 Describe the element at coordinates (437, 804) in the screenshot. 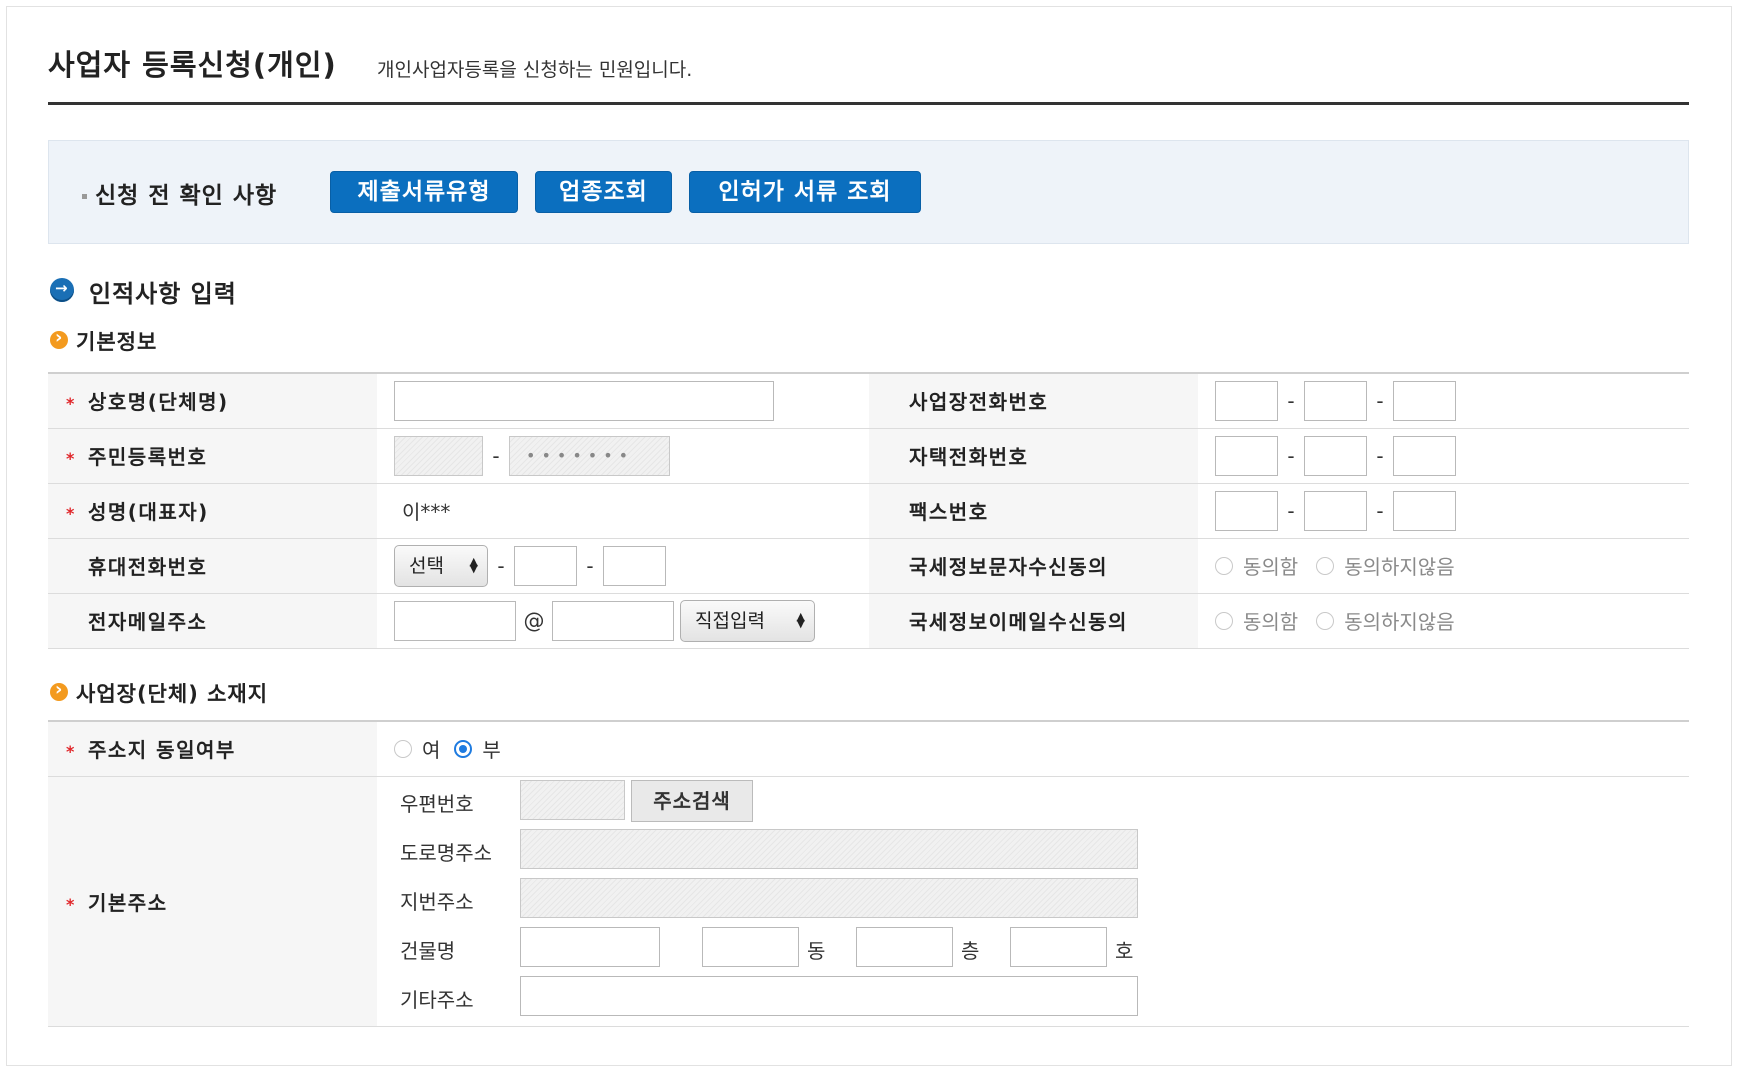

I see `postal-label: 우편번호` at that location.